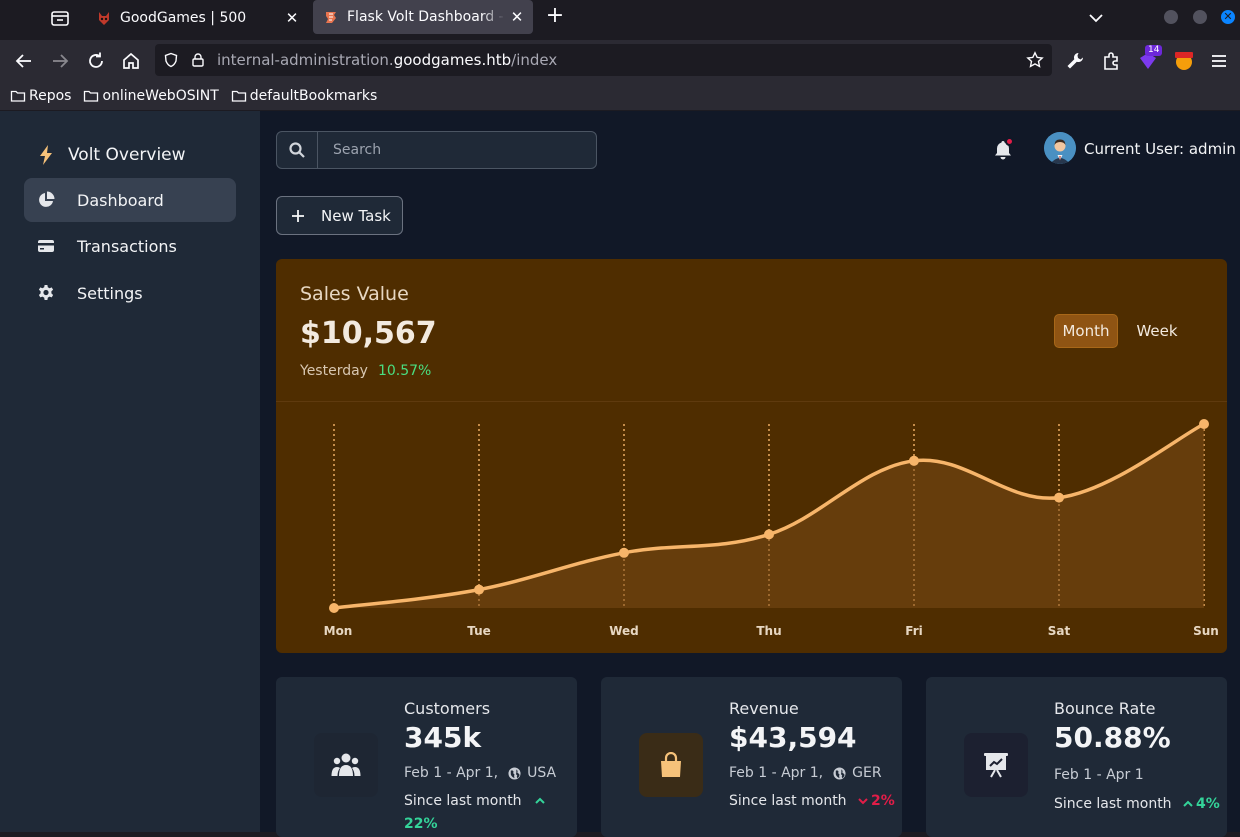 Image resolution: width=1240 pixels, height=837 pixels. Describe the element at coordinates (297, 150) in the screenshot. I see `search-icon` at that location.